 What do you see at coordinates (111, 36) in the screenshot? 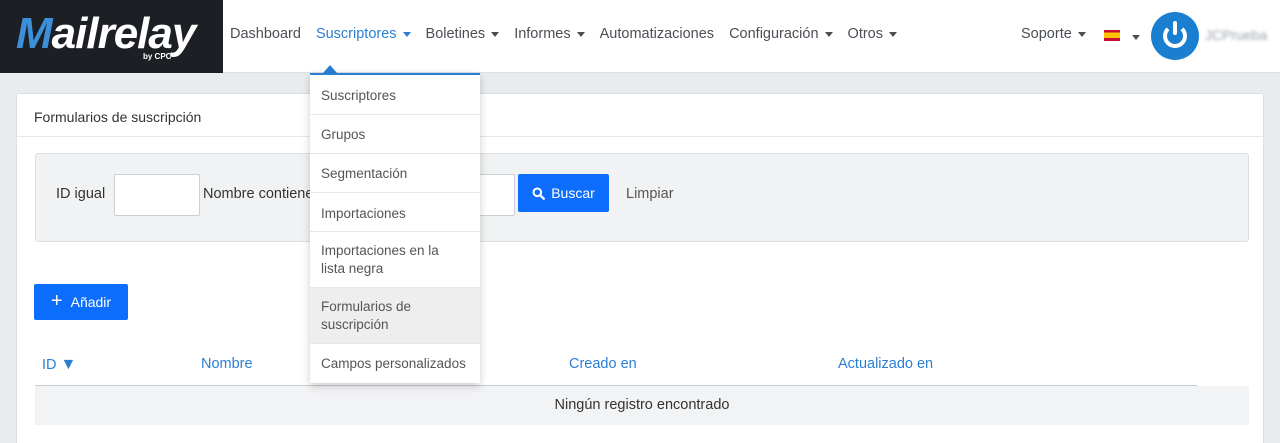
I see `mailrelay-logo: Mailrelay by CPC` at bounding box center [111, 36].